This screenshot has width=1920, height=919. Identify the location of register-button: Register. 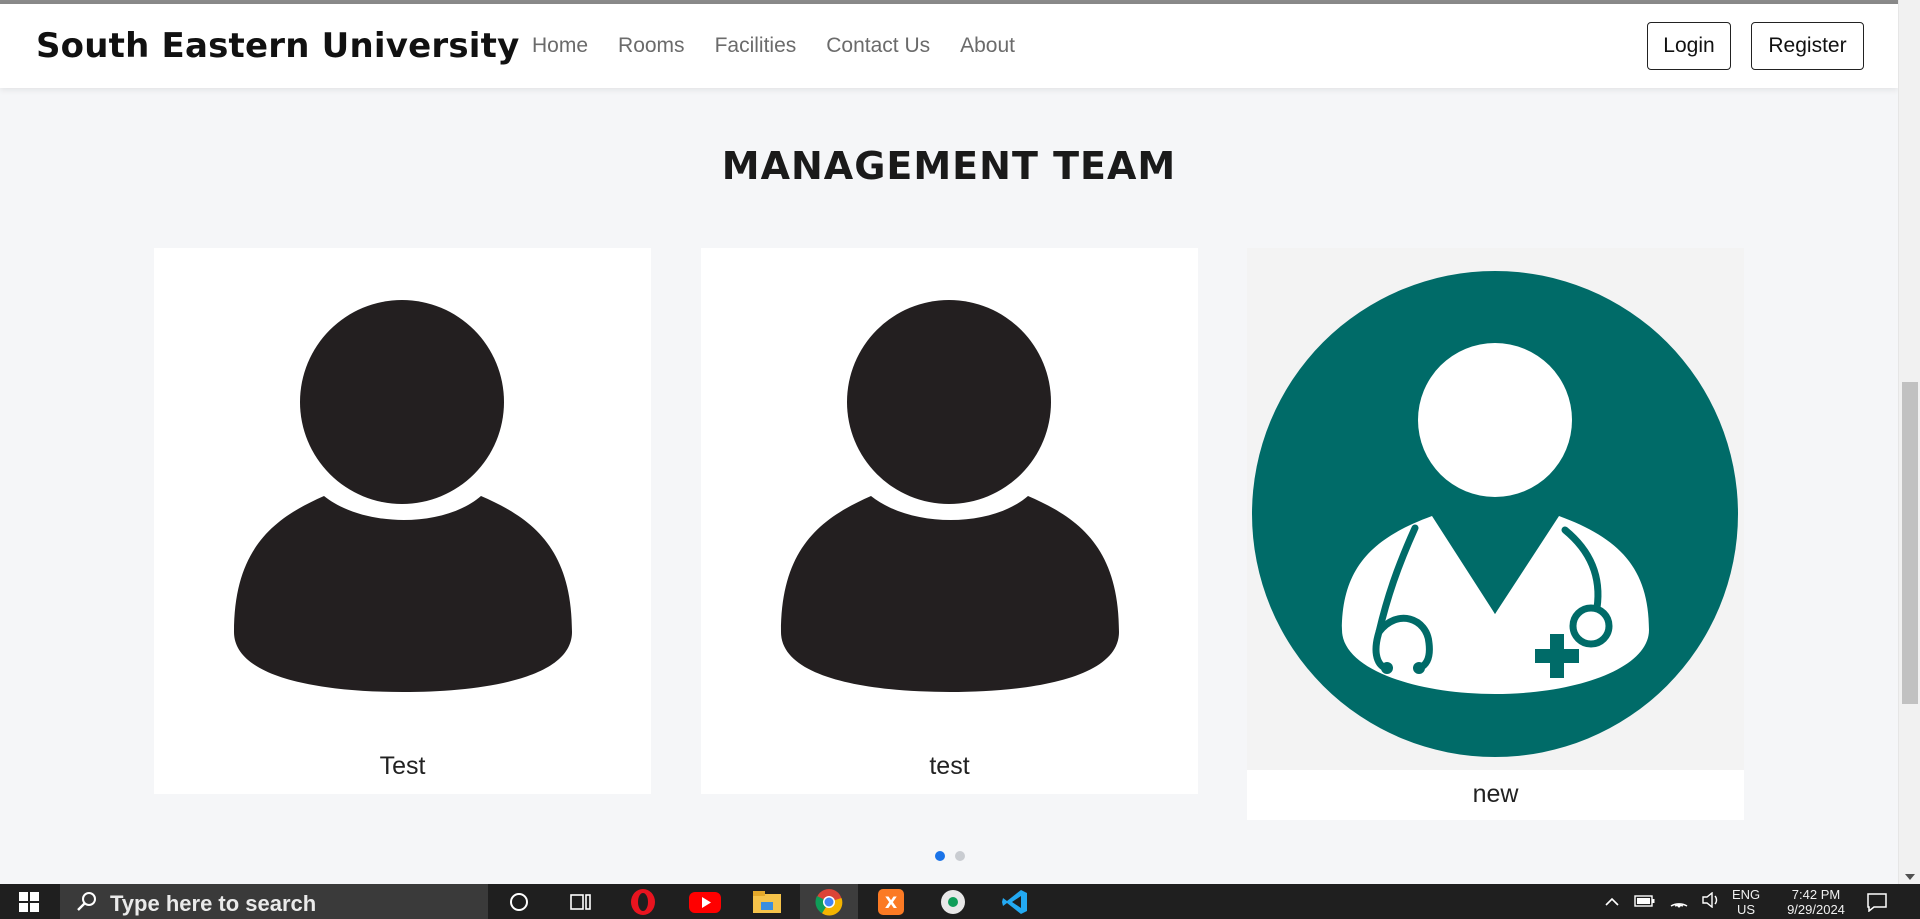
(1807, 46).